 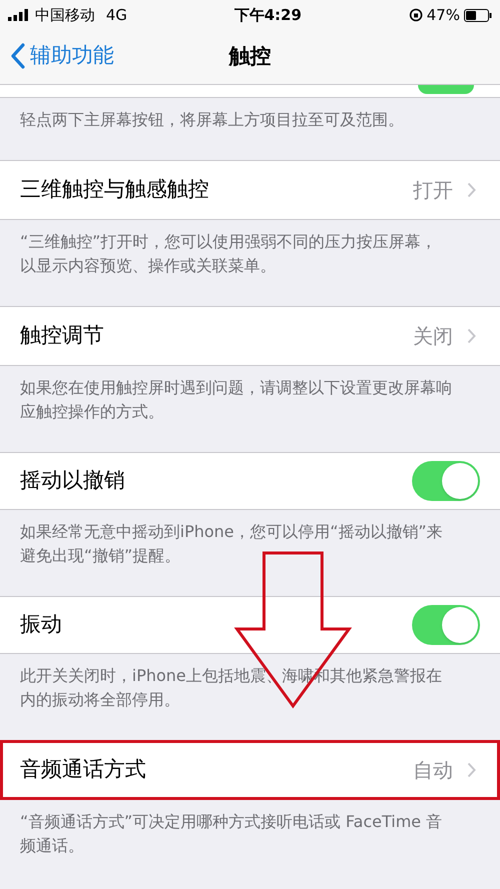 I want to click on battery-percent: 47%, so click(x=443, y=15).